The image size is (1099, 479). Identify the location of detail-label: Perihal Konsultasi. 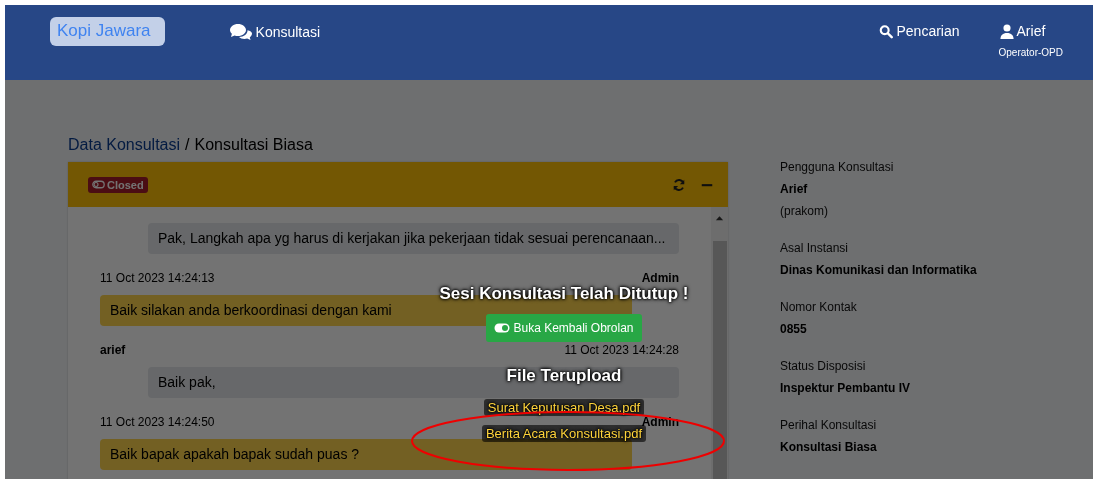
(829, 425).